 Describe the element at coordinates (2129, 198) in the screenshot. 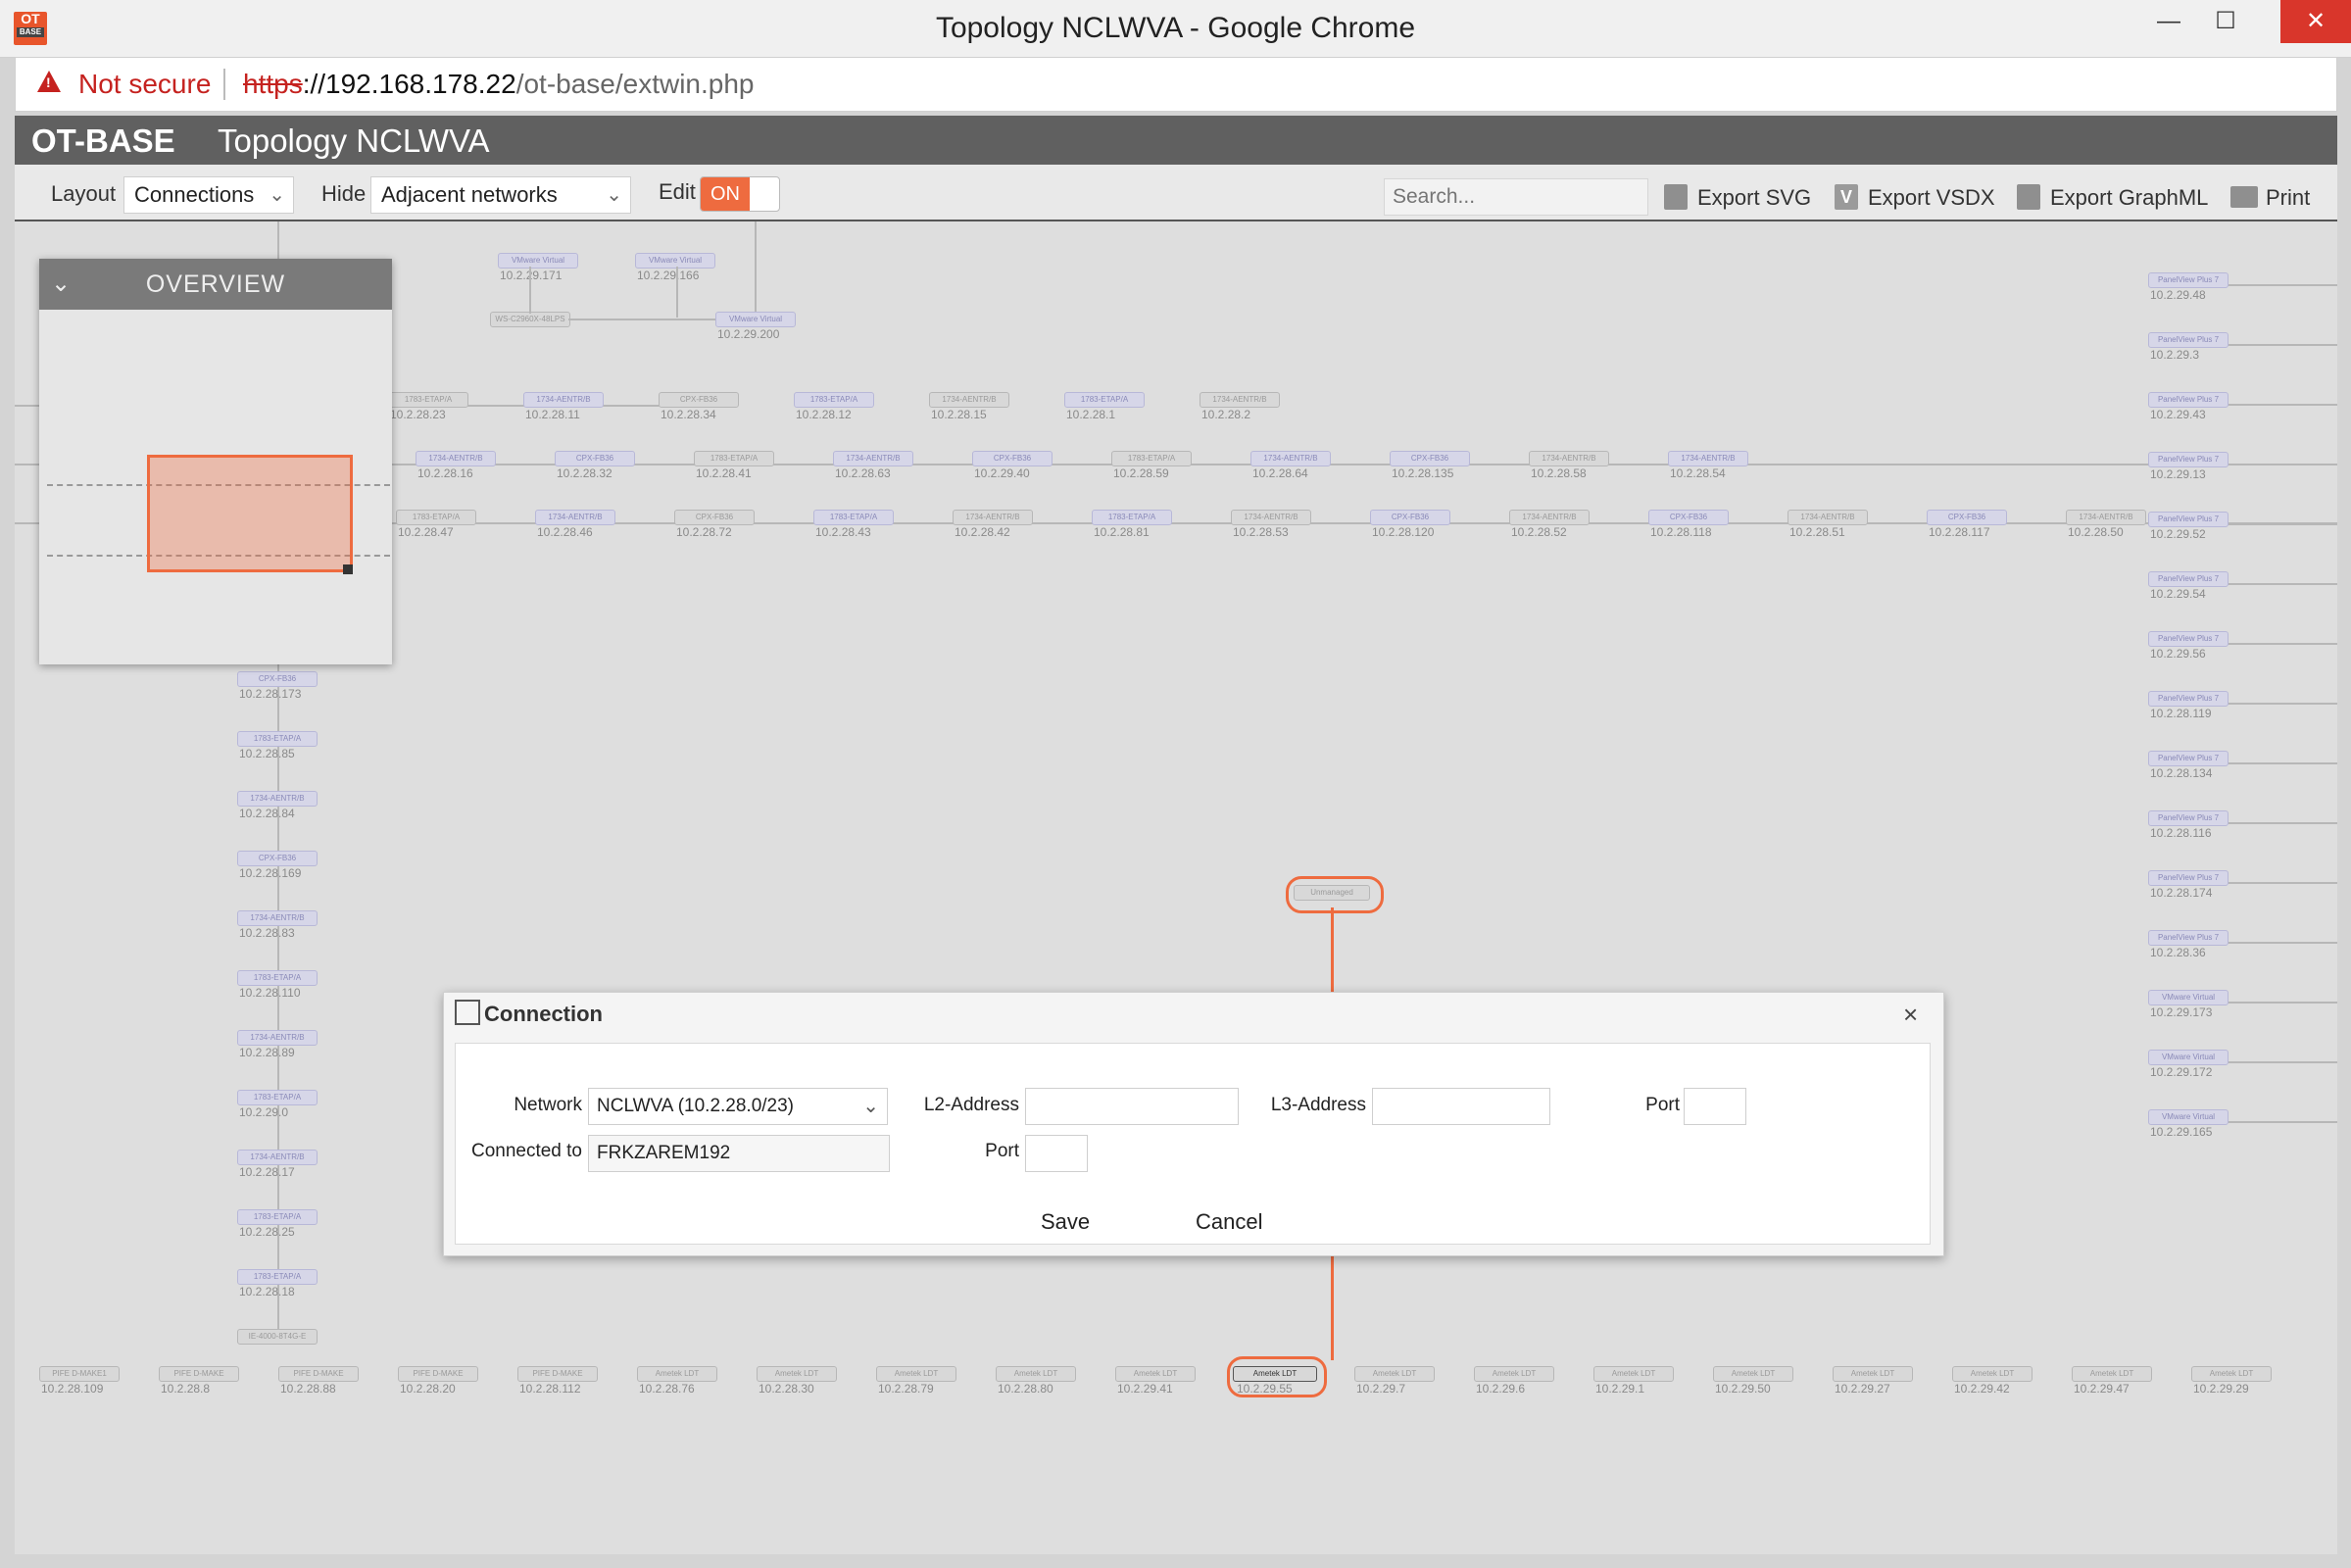

I see `export-graphml-button: Export GraphML` at that location.